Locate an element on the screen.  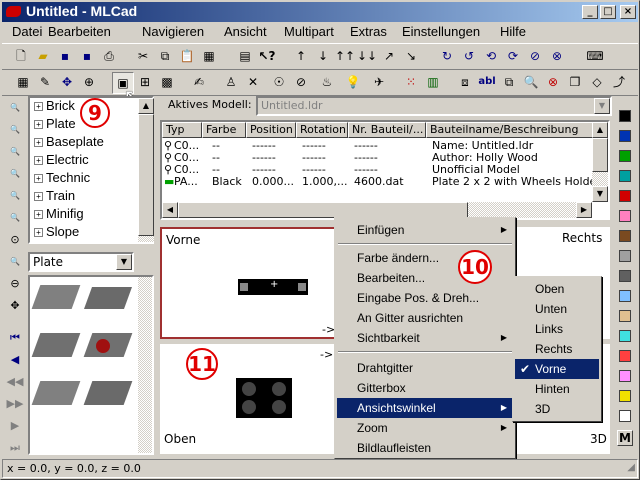
menu-navigieren: Navigieren is located at coordinates (173, 31).